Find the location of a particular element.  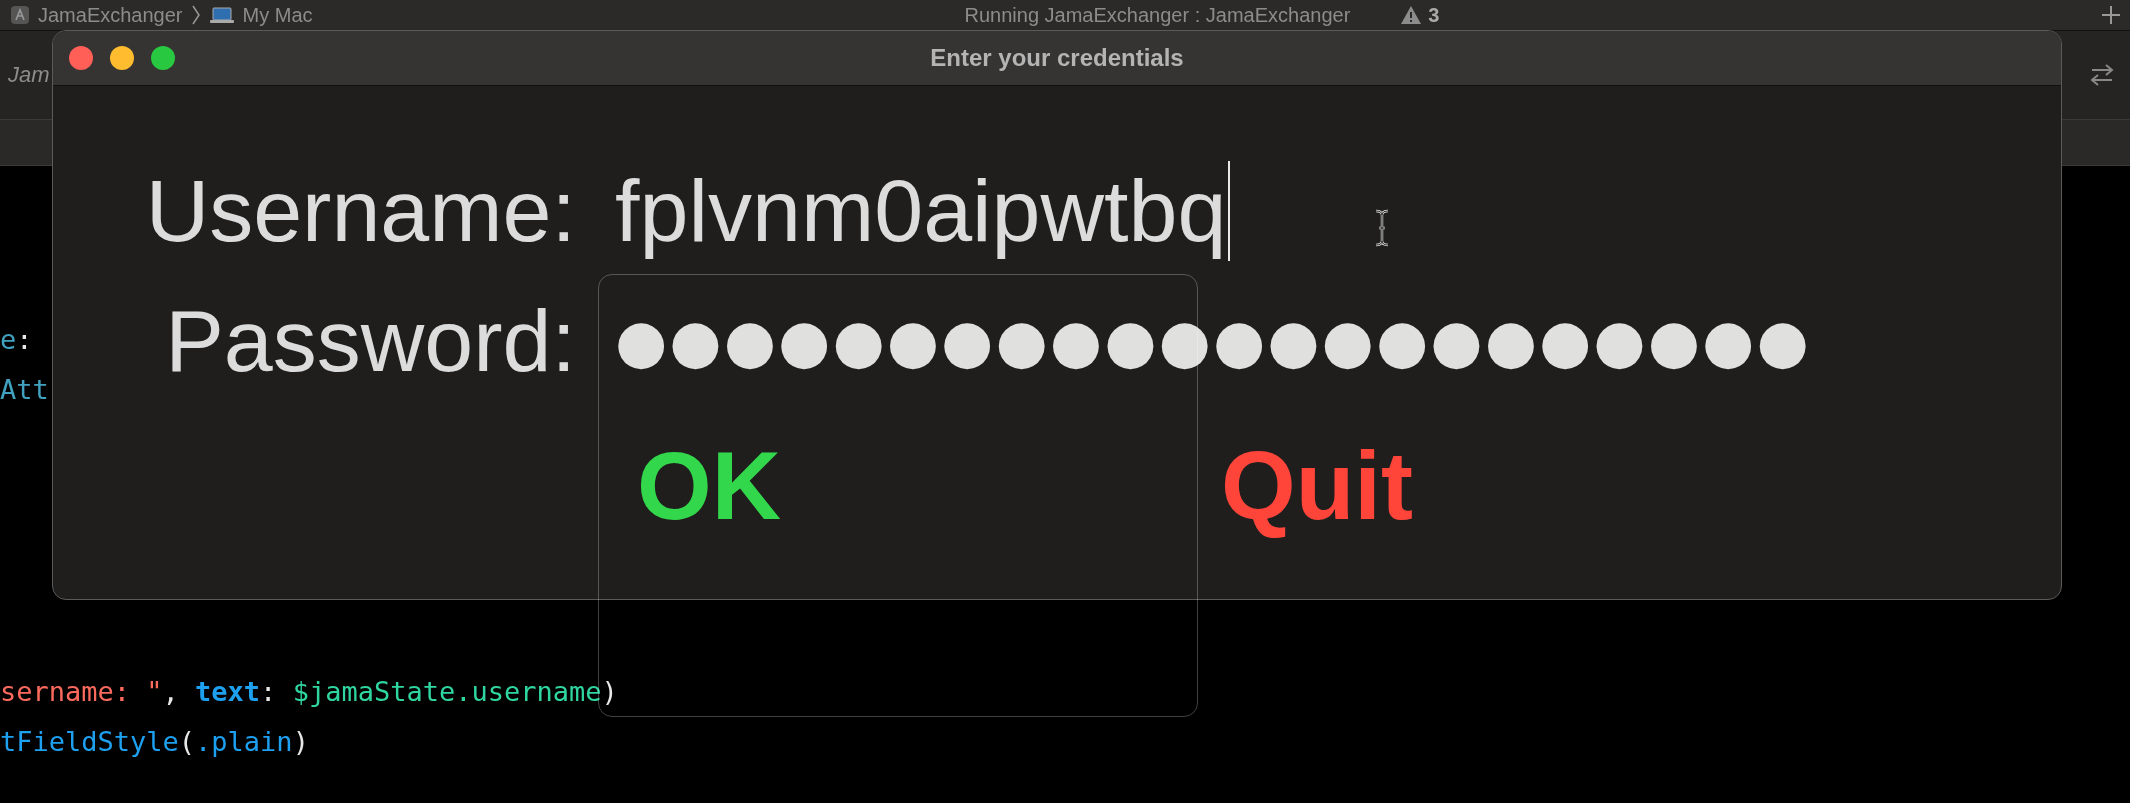

username-field: fplvnm0aipwtbq is located at coordinates (923, 211).